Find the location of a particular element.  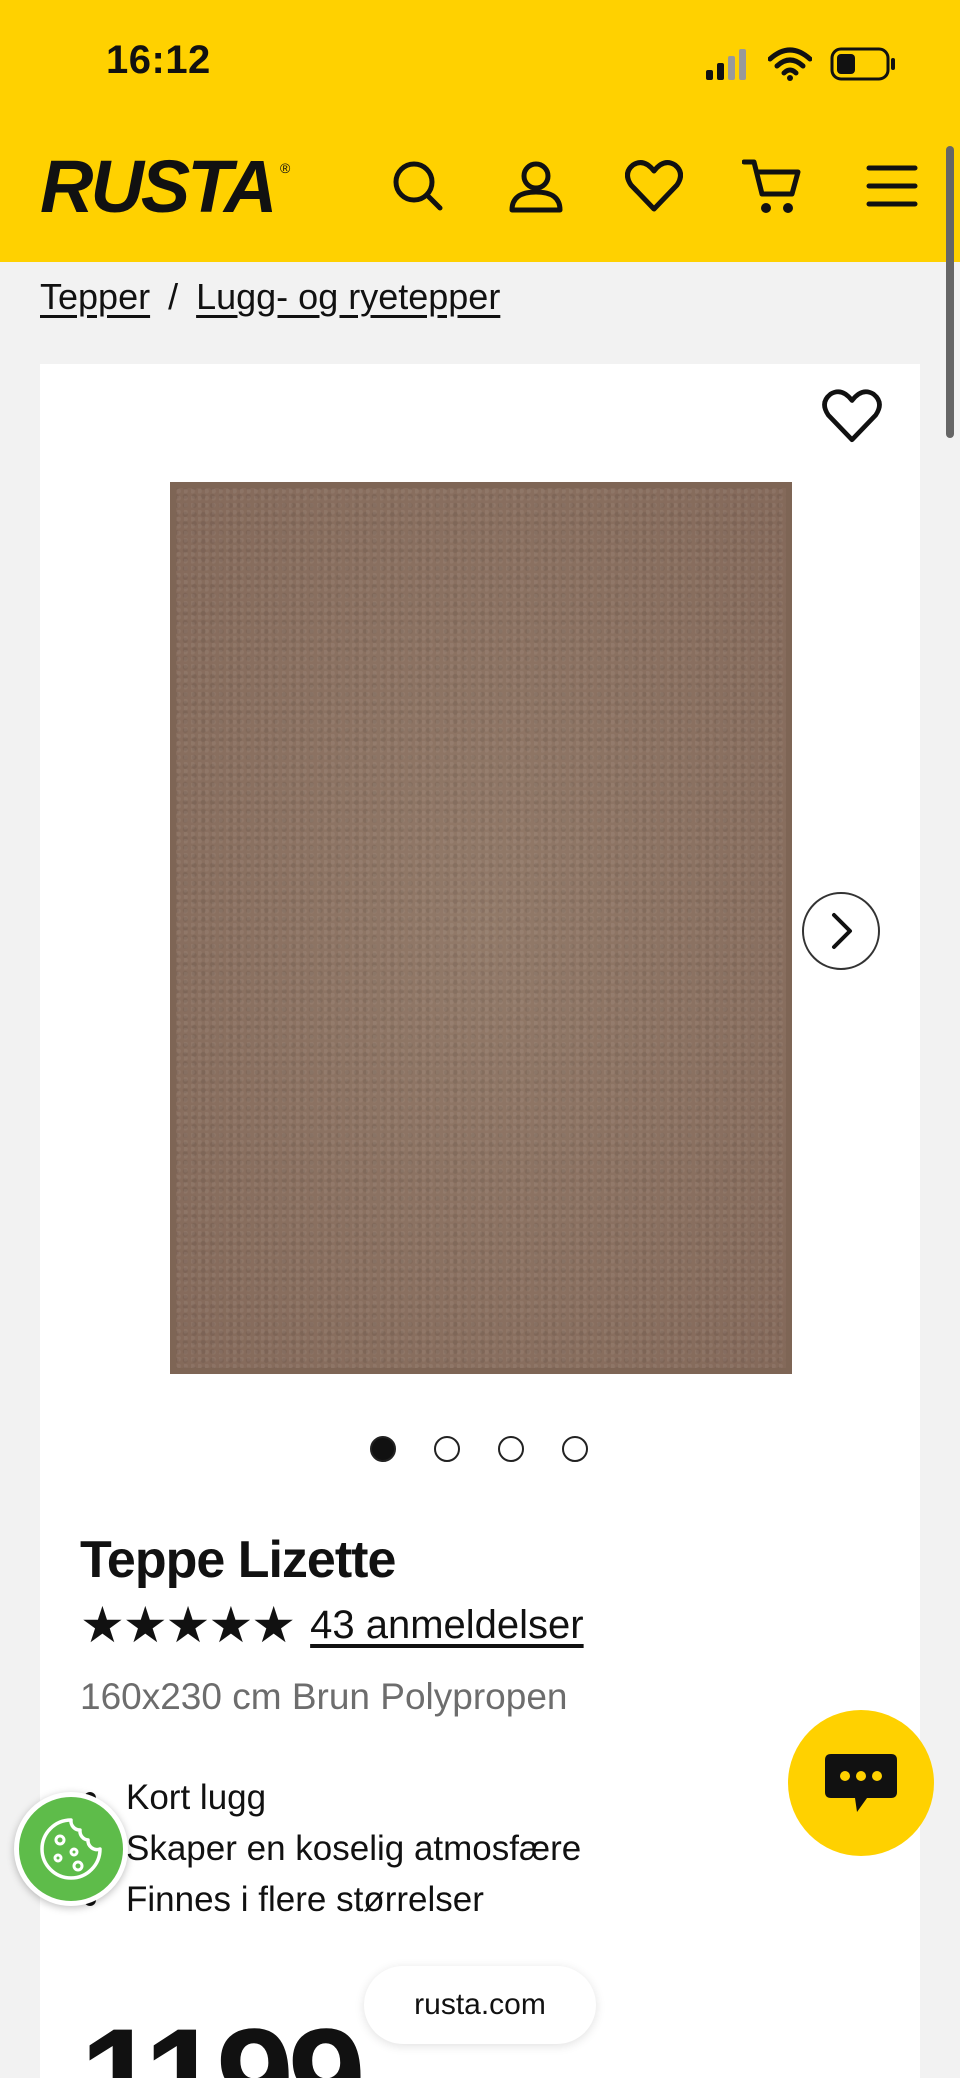

breadcrumb-link-lugg-og-ryetepper: Lugg- og ryetepper is located at coordinates (348, 297).